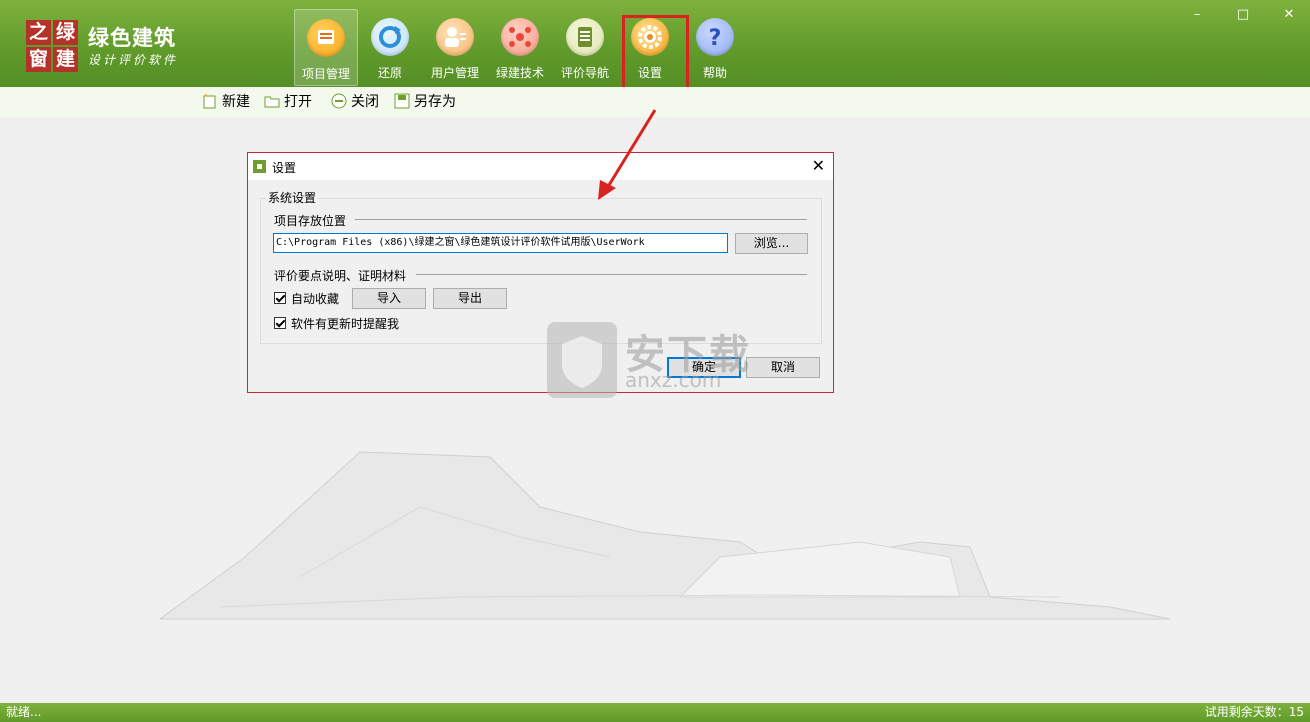  Describe the element at coordinates (585, 37) in the screenshot. I see `guide-icon` at that location.